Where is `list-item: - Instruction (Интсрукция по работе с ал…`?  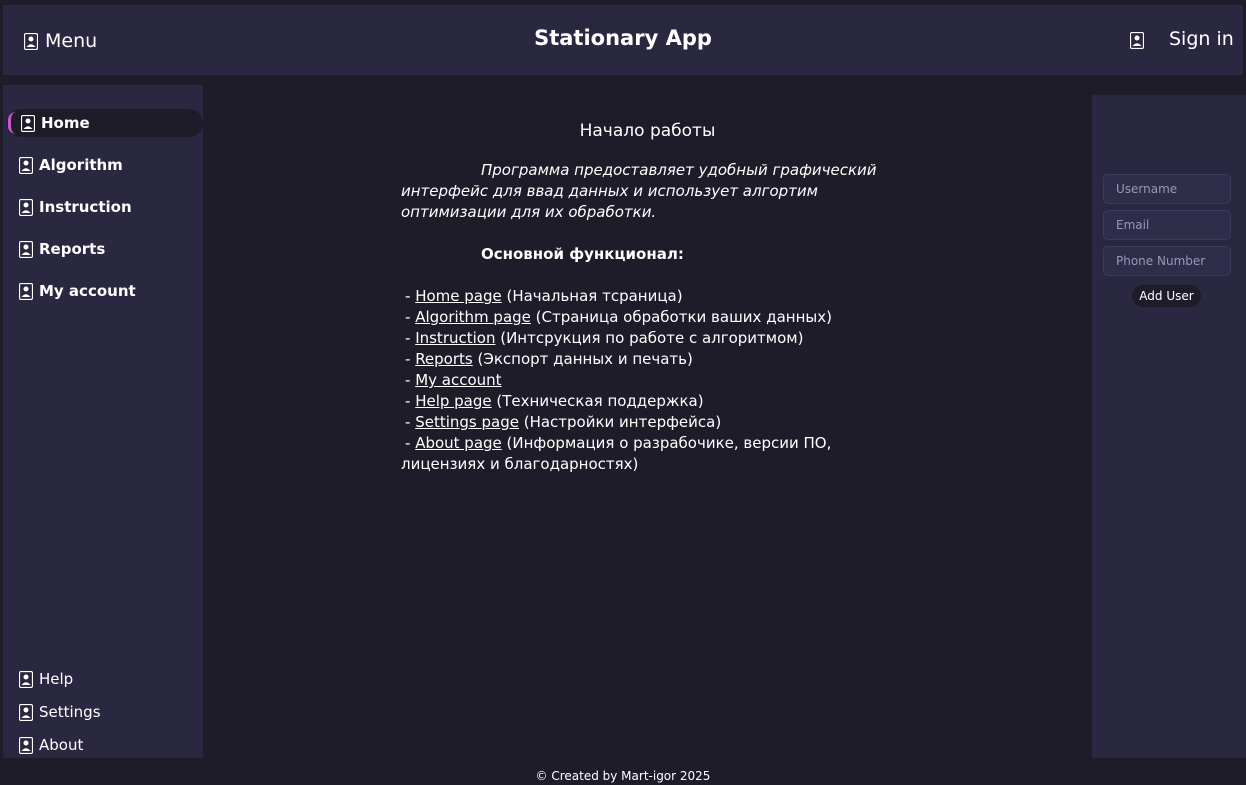
list-item: - Instruction (Интсрукция по работе с ал… is located at coordinates (604, 338).